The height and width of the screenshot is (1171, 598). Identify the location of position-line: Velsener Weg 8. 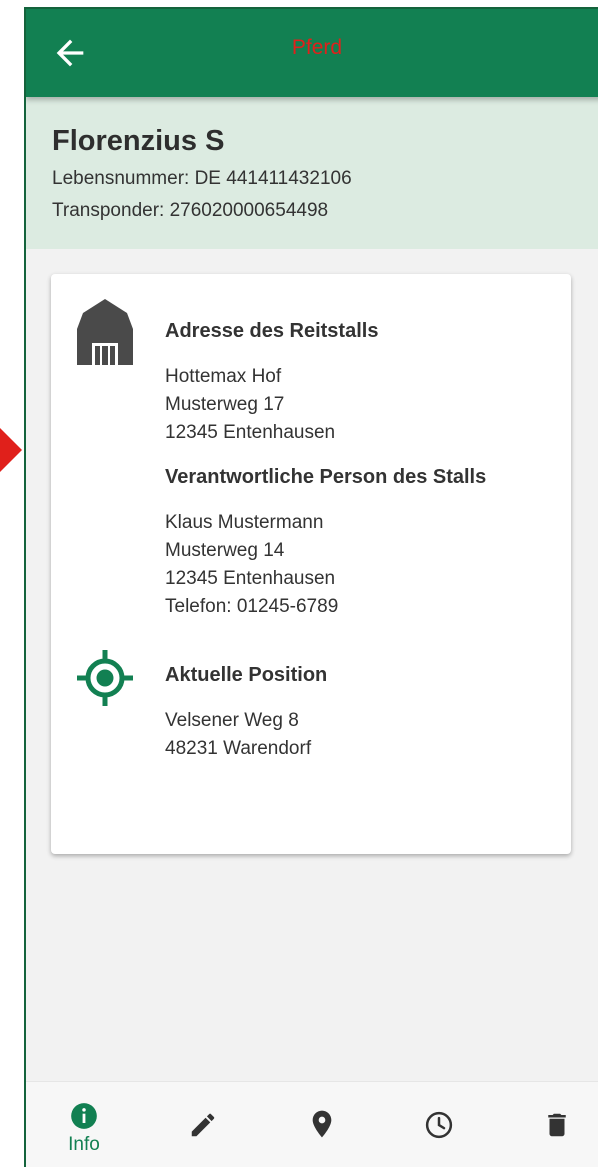
(232, 720).